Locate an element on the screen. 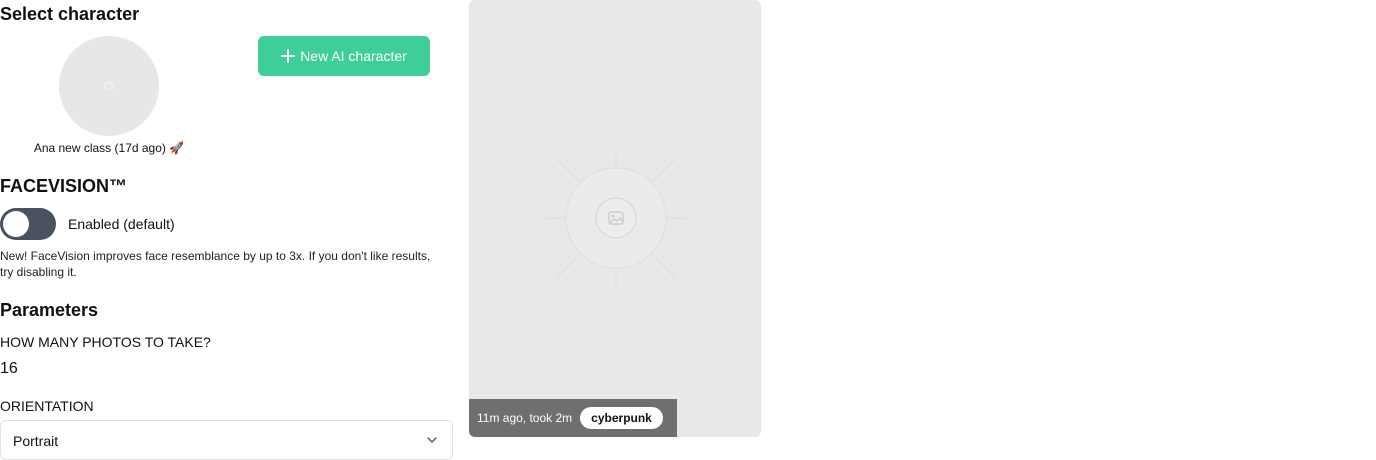 This screenshot has width=1376, height=460. character-avatar is located at coordinates (109, 86).